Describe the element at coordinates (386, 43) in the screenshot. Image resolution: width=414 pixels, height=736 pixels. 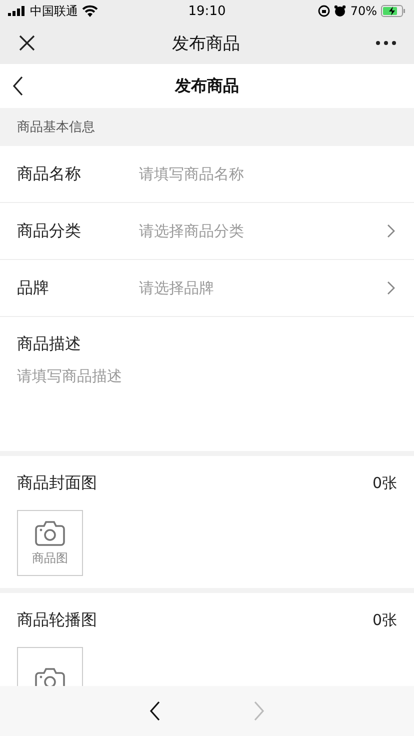
I see `more-icon` at that location.